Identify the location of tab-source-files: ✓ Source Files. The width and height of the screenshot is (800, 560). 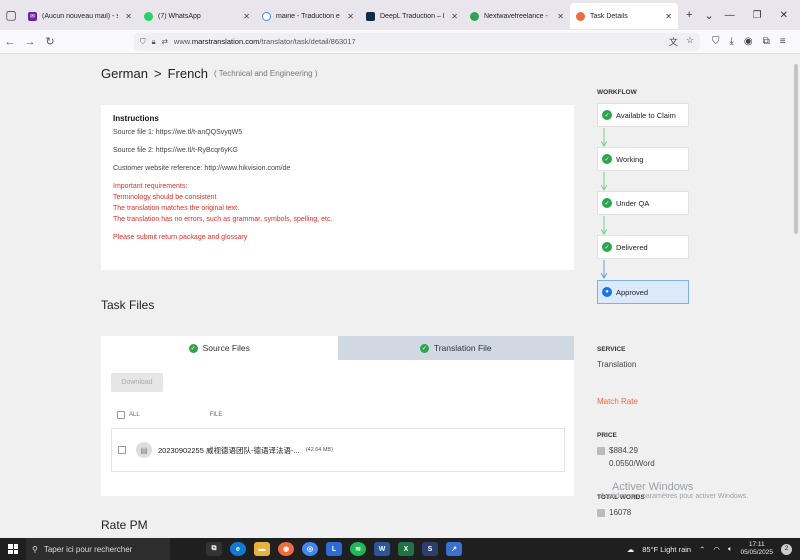
(219, 348).